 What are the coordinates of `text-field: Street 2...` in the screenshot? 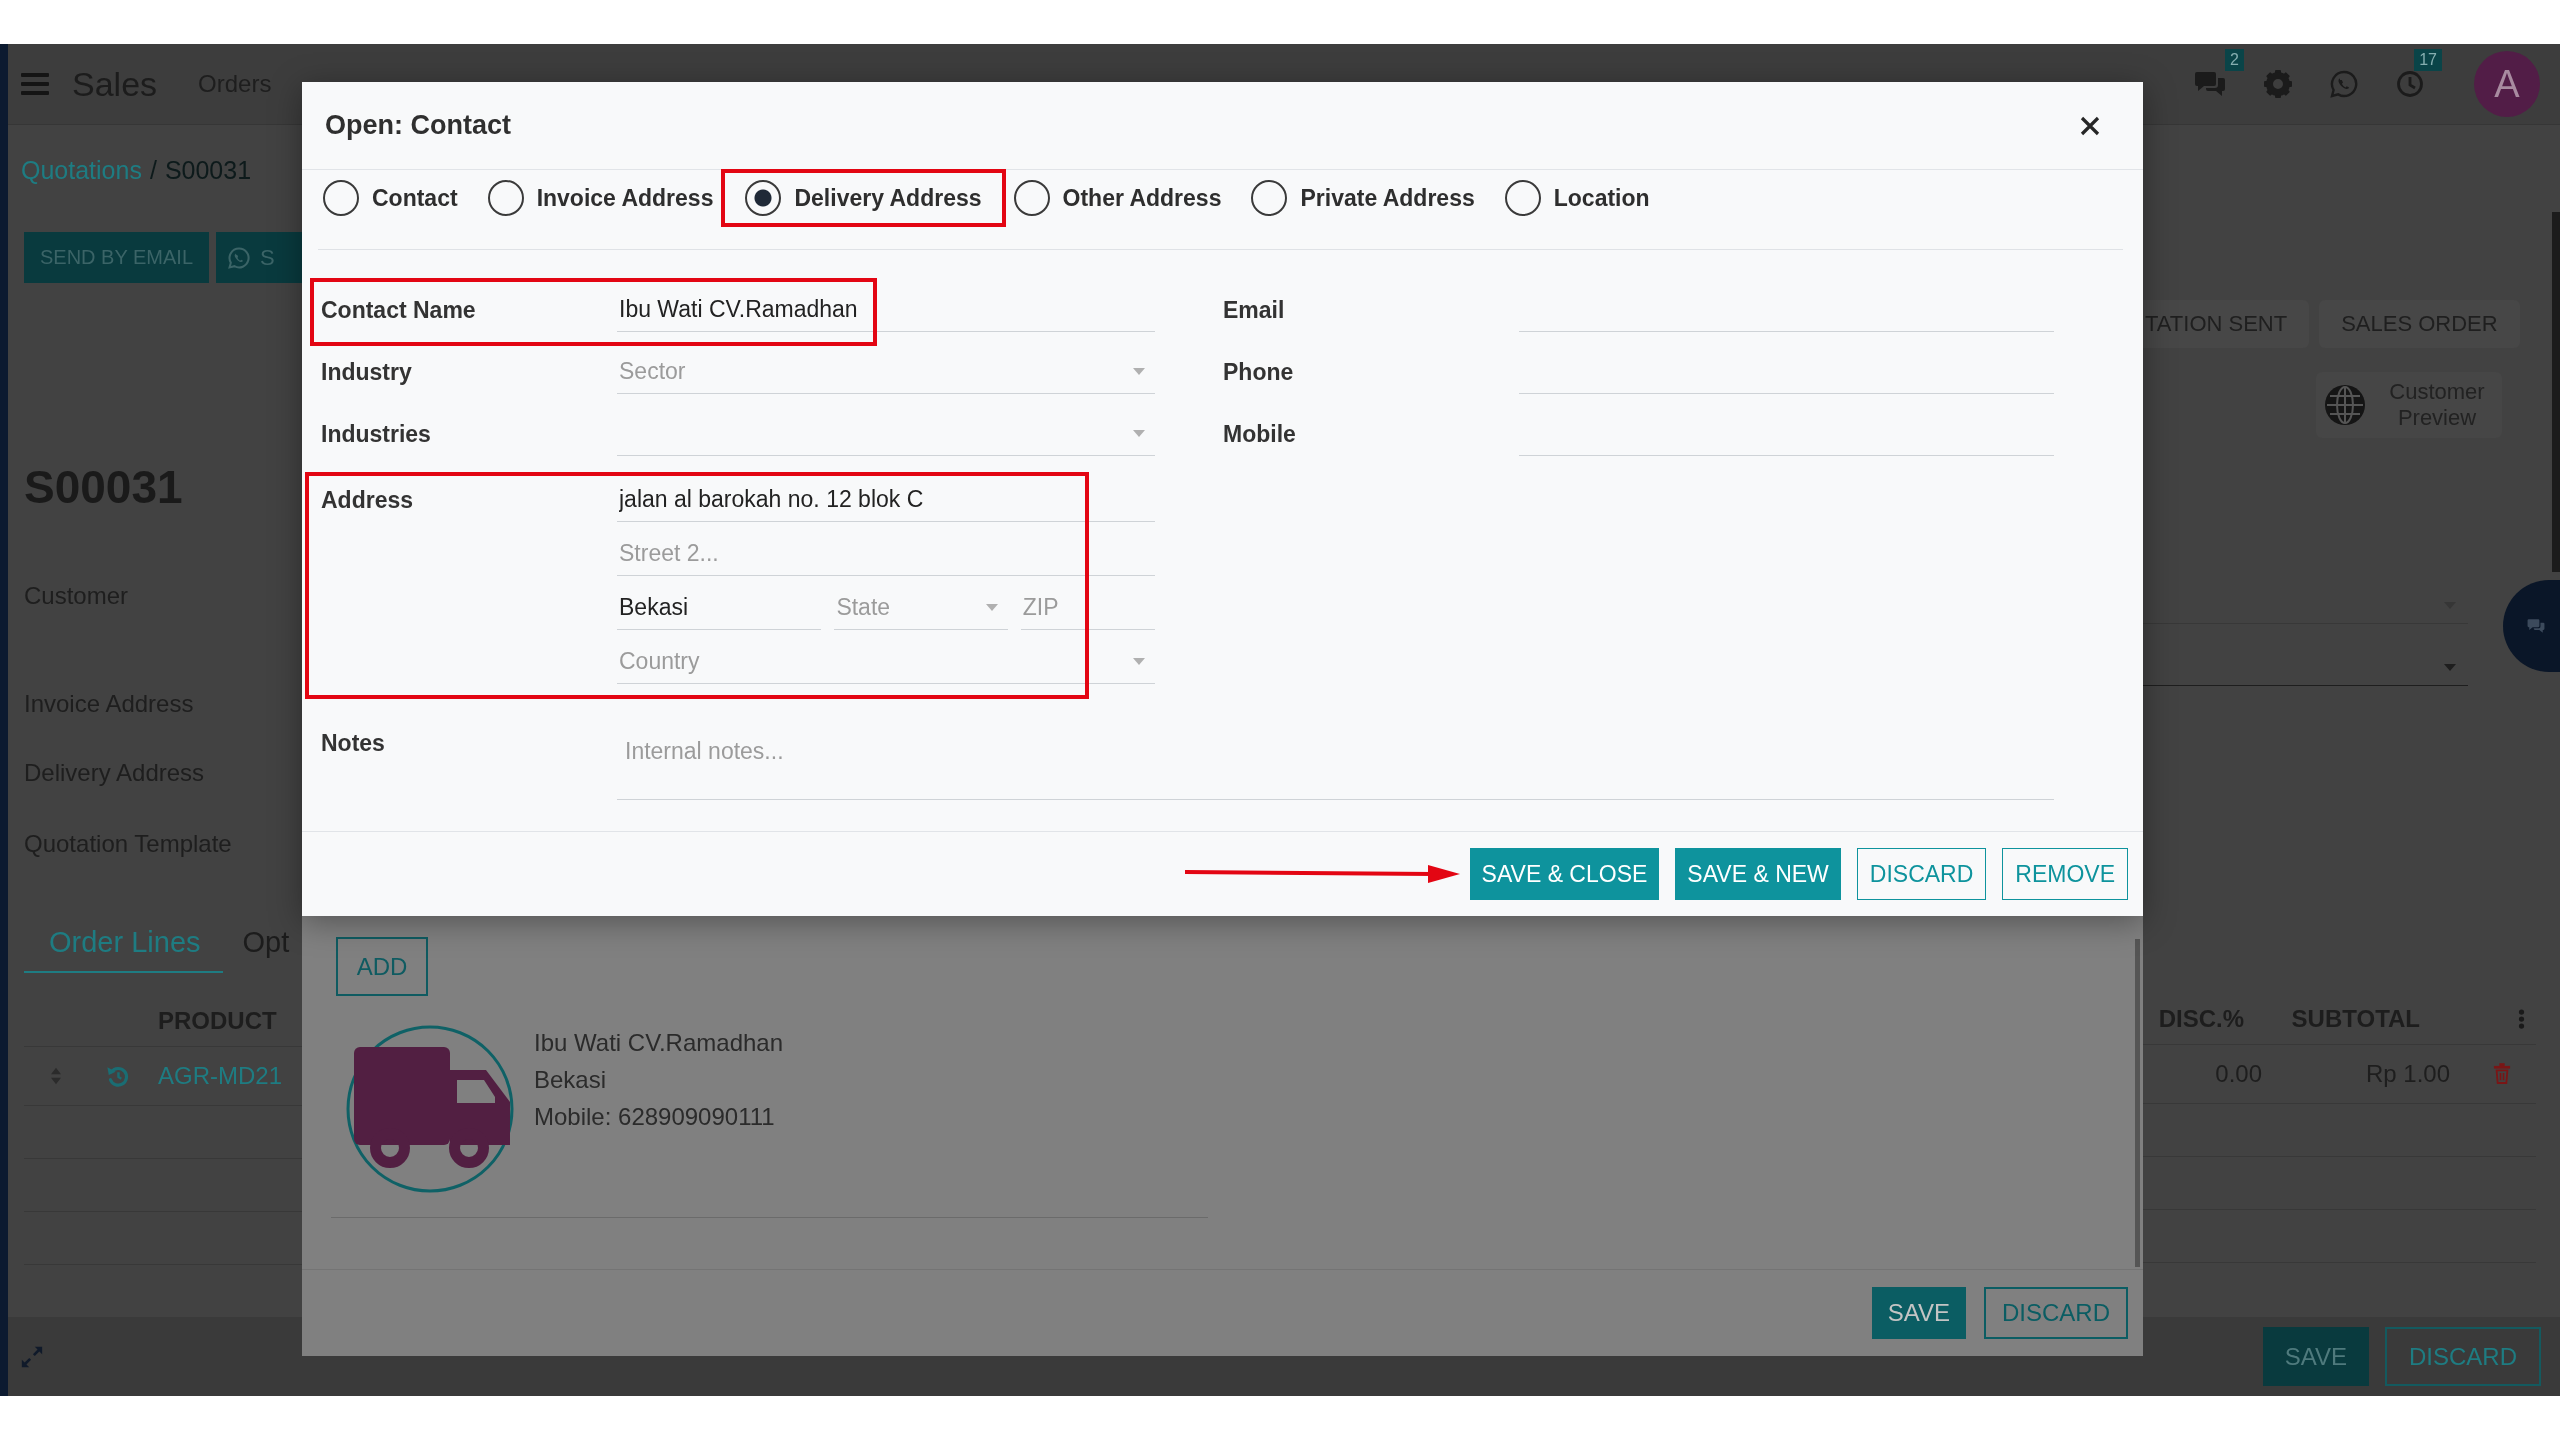 It's located at (886, 554).